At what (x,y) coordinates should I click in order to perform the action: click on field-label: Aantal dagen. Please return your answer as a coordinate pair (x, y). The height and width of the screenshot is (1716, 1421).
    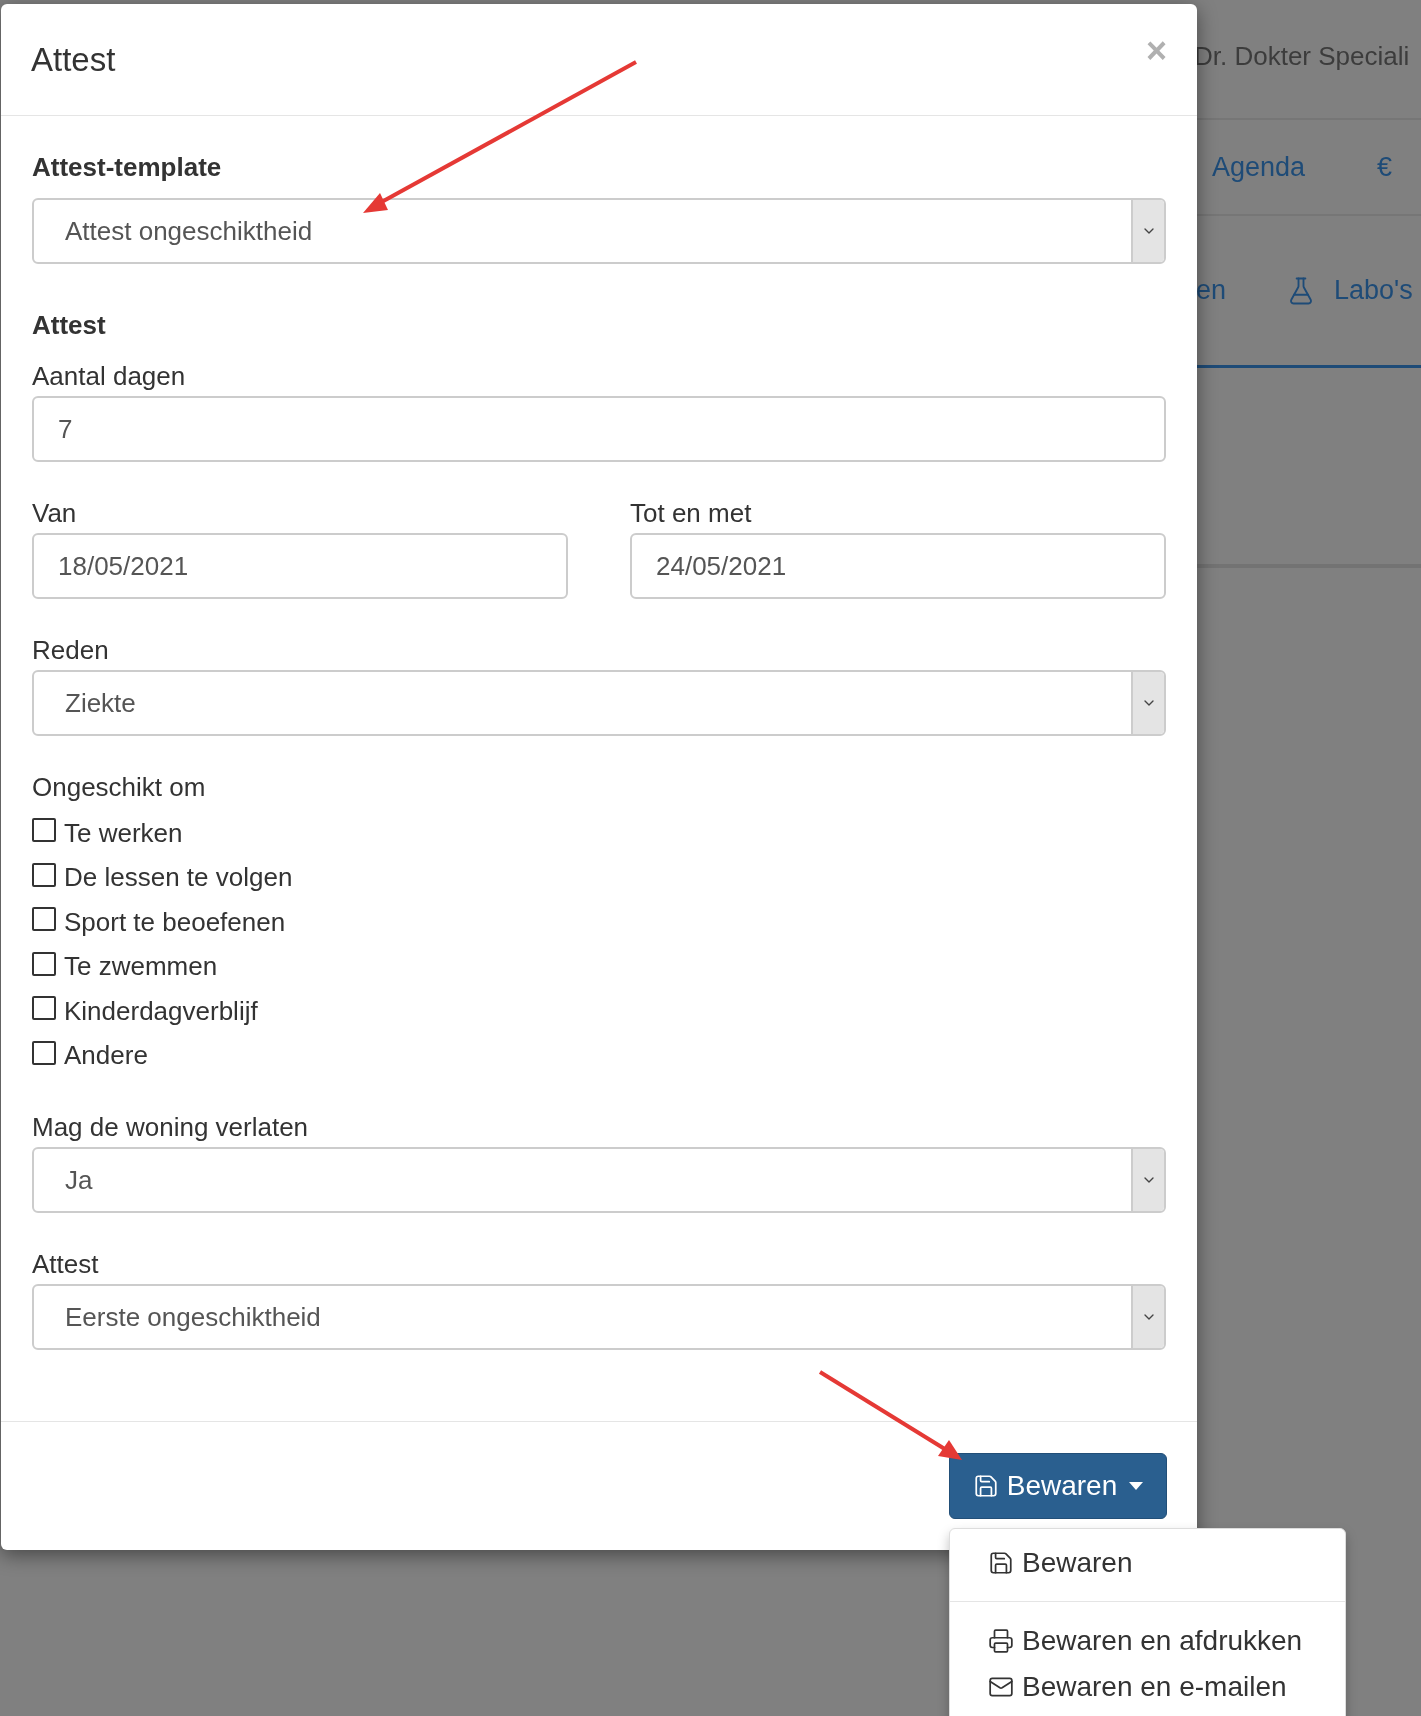
    Looking at the image, I should click on (109, 376).